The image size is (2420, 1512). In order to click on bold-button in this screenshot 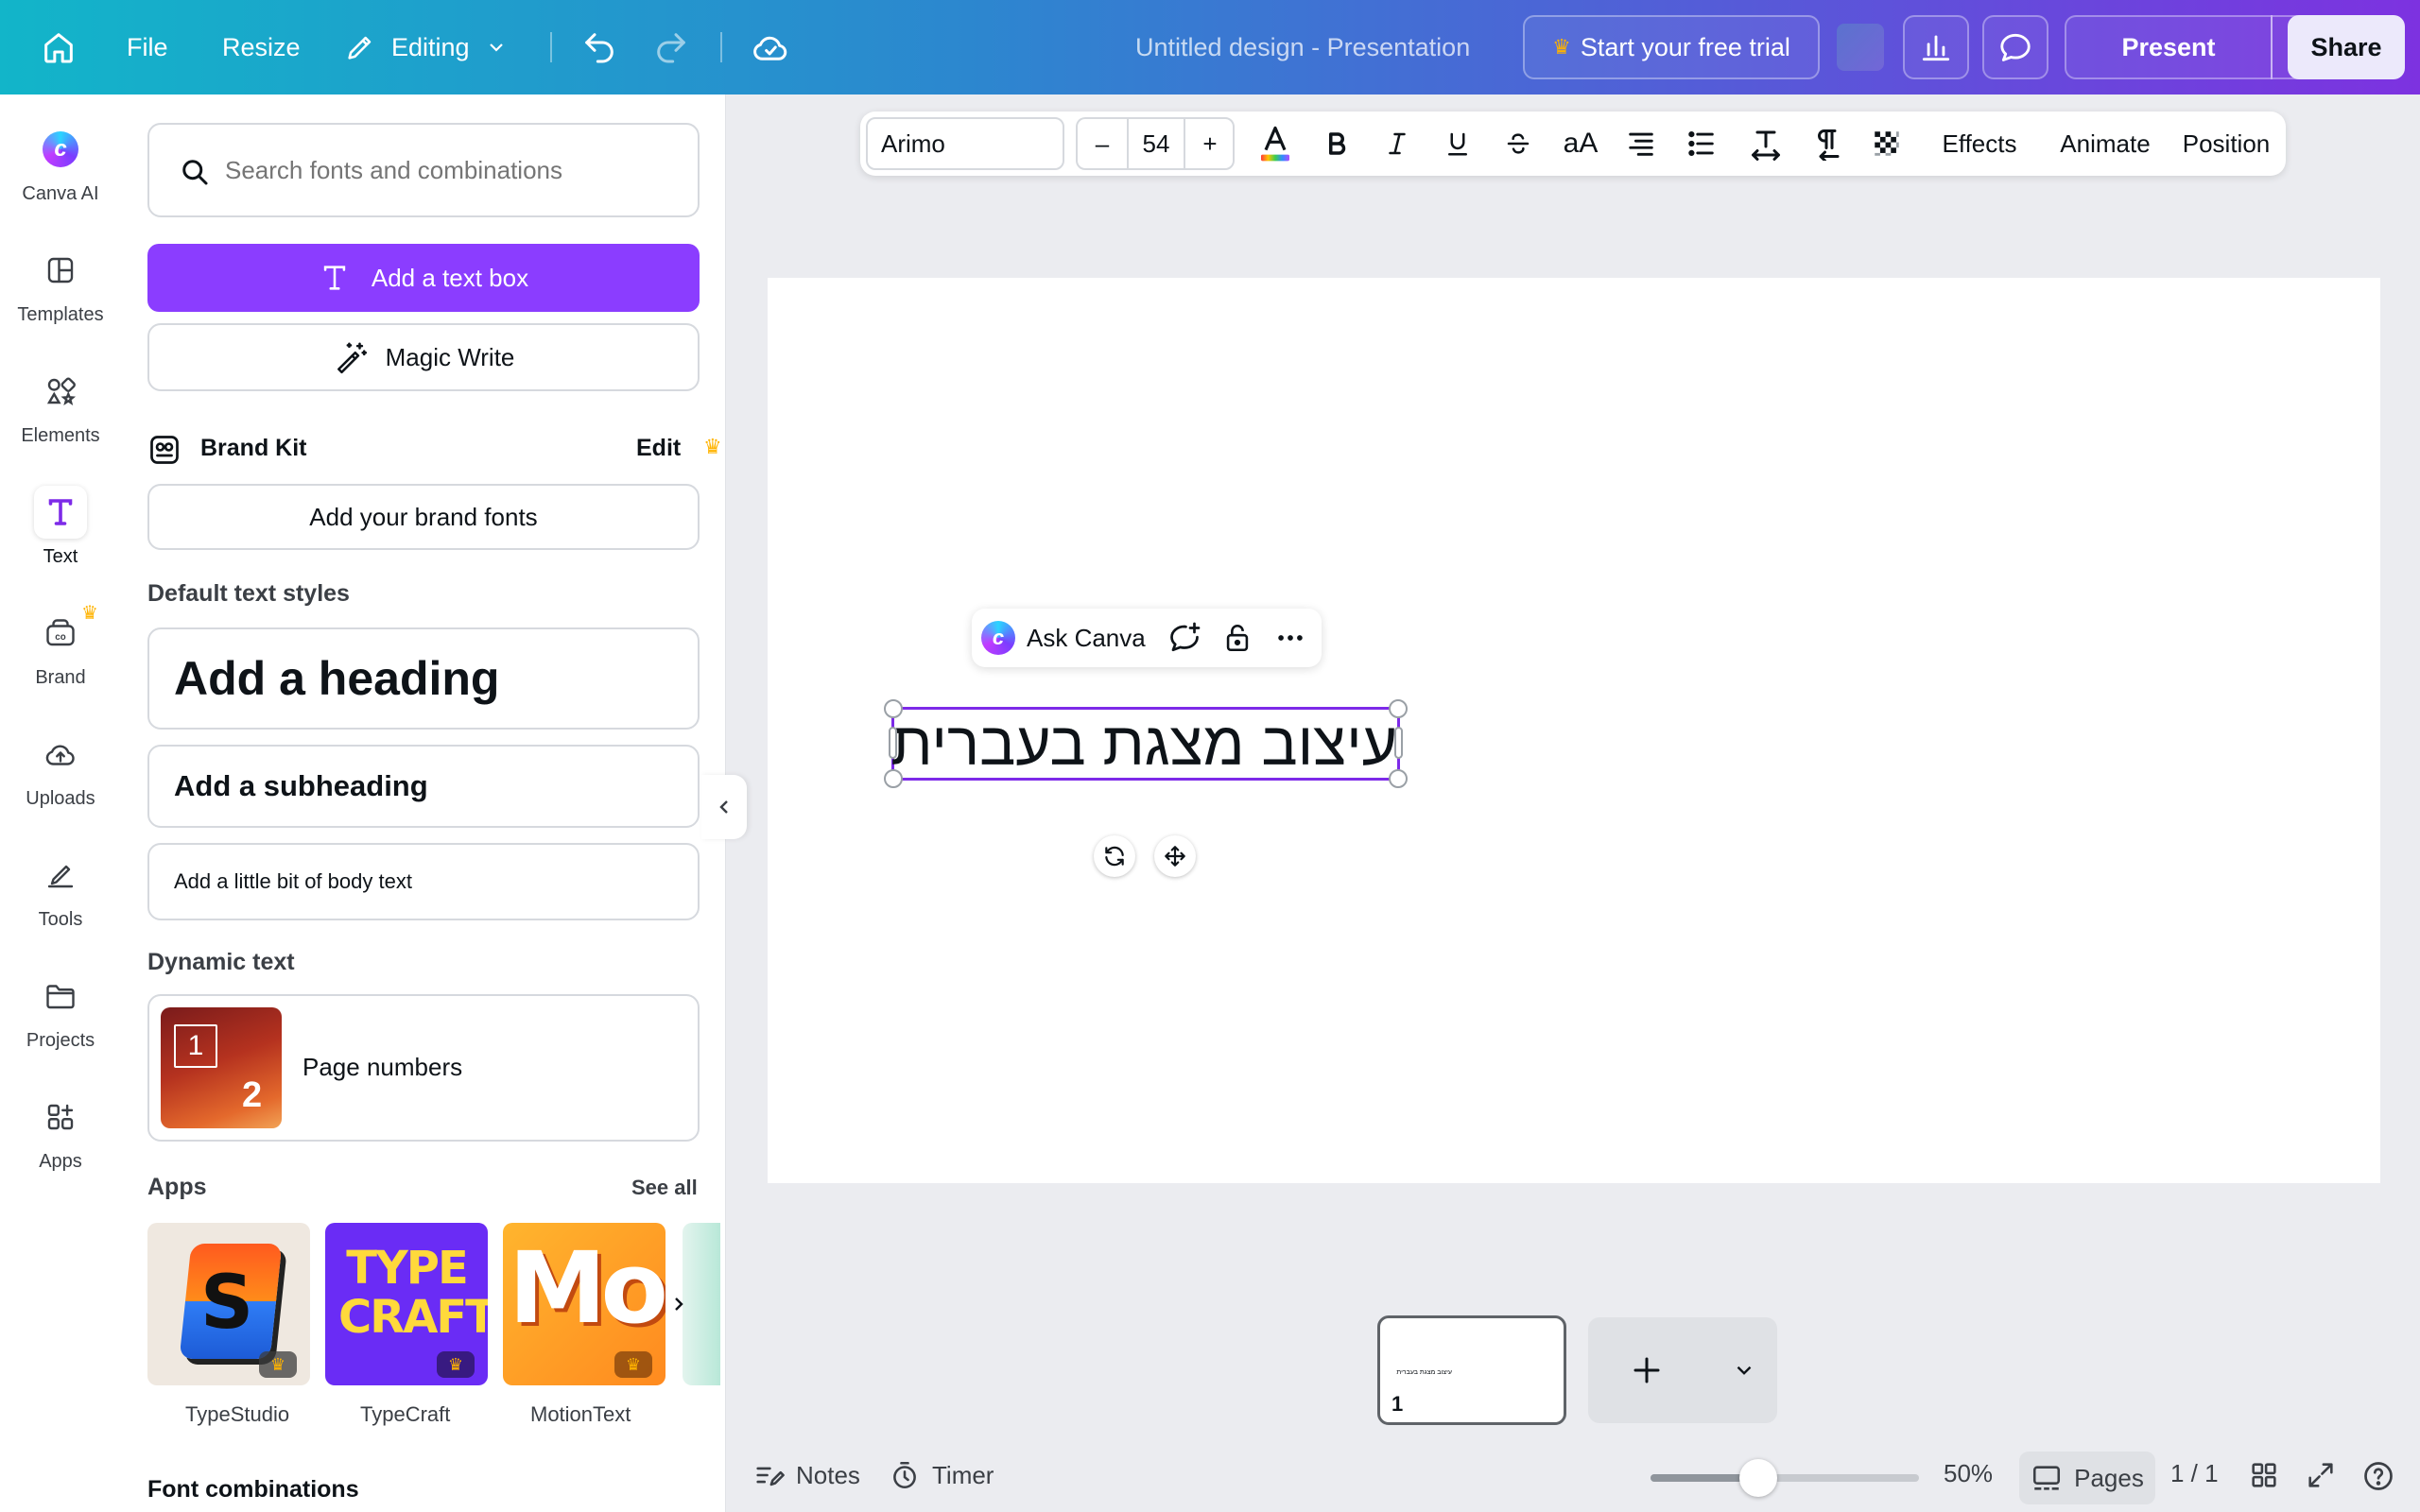, I will do `click(1336, 144)`.